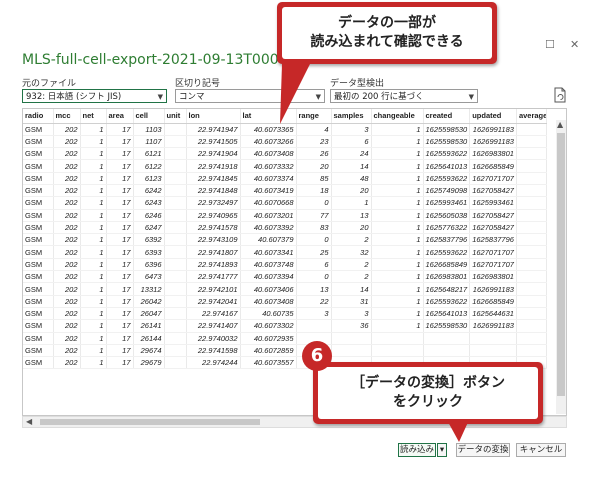 The image size is (589, 477). Describe the element at coordinates (447, 215) in the screenshot. I see `table-cell: 1625605038` at that location.